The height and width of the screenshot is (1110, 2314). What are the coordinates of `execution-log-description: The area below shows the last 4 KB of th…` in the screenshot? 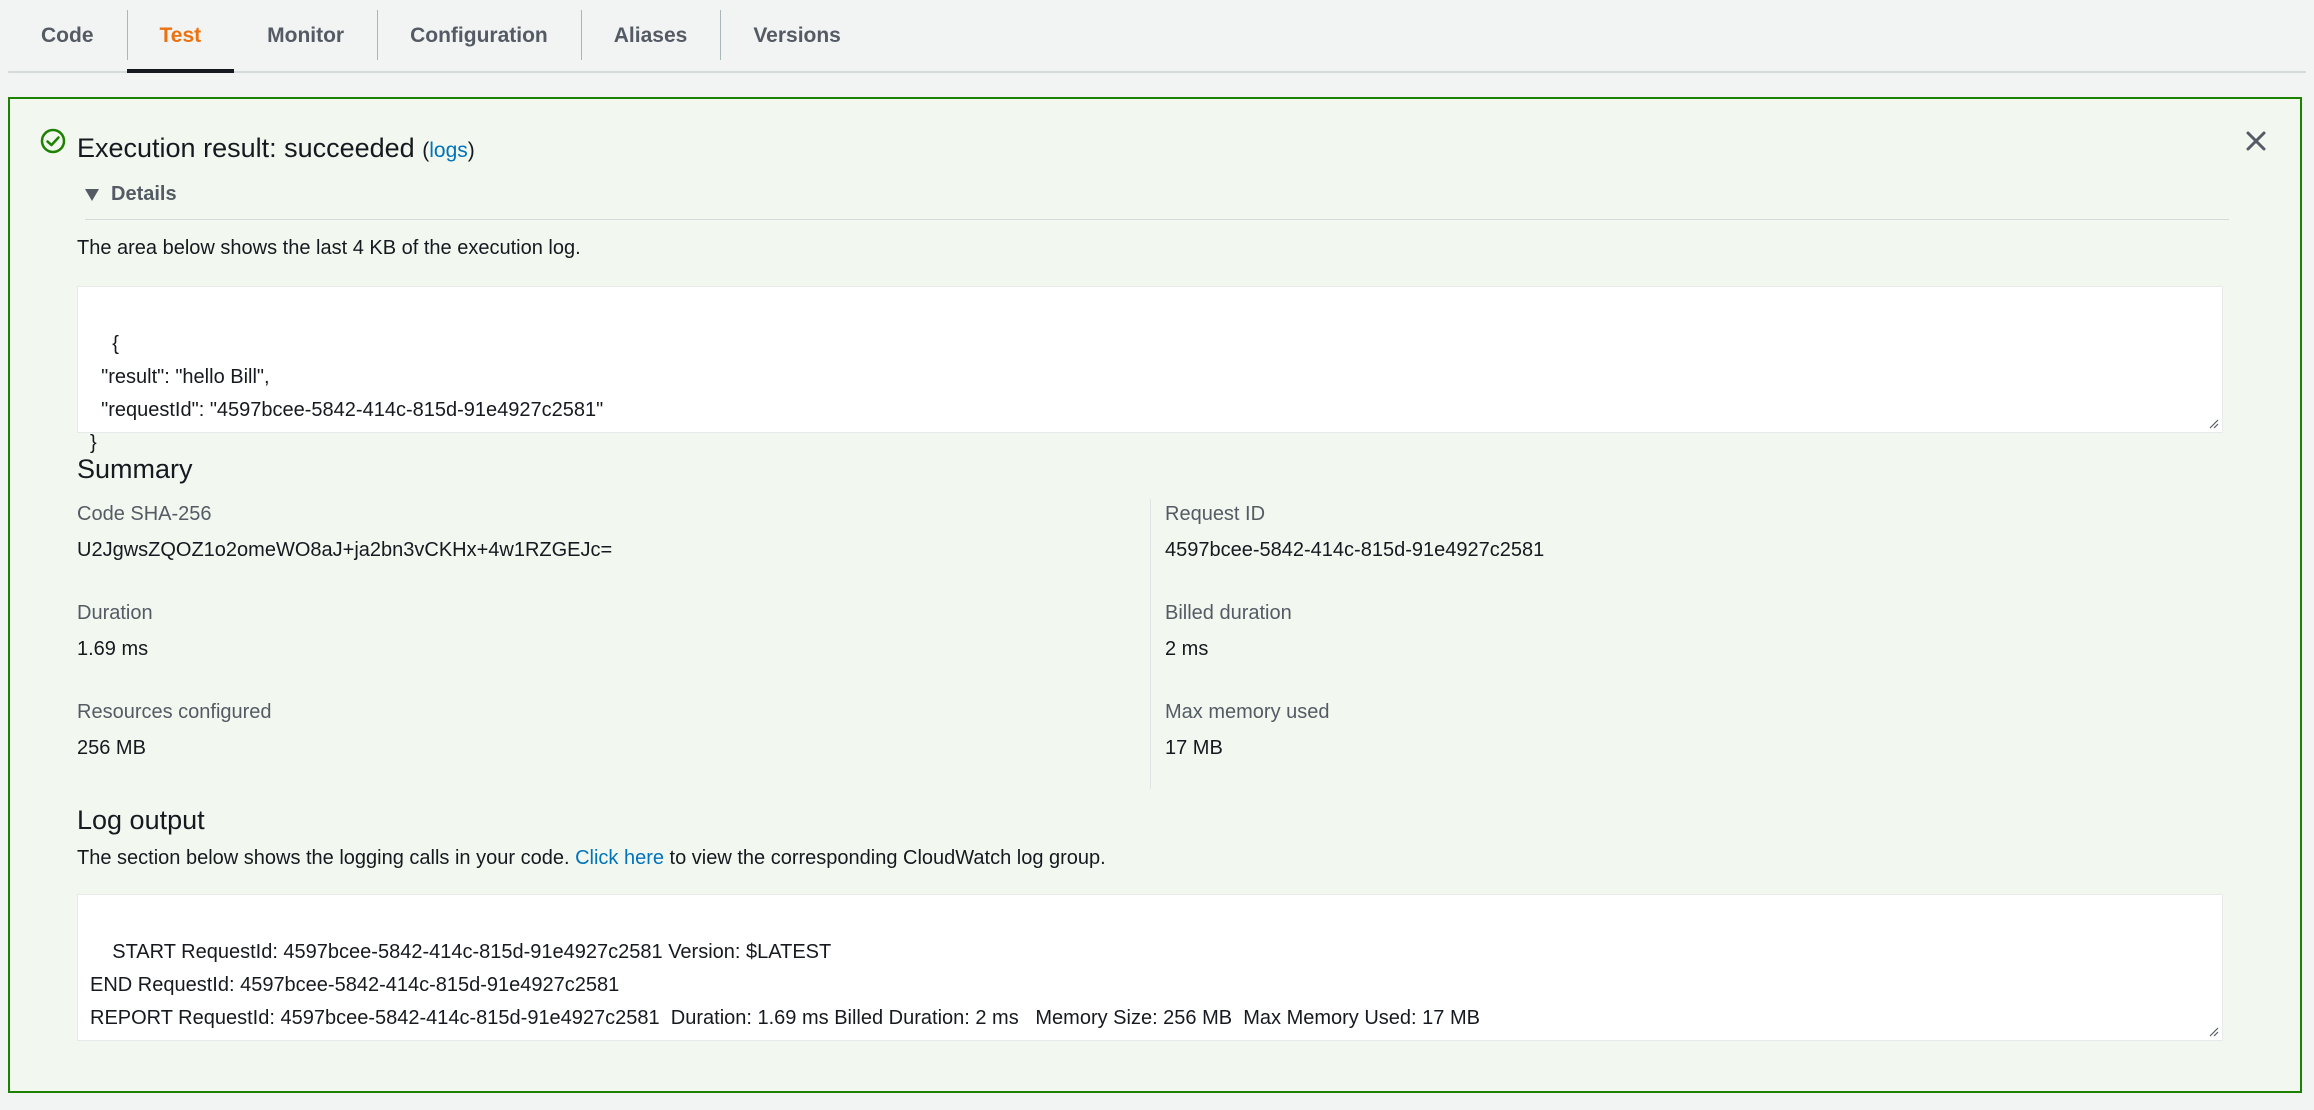 It's located at (329, 248).